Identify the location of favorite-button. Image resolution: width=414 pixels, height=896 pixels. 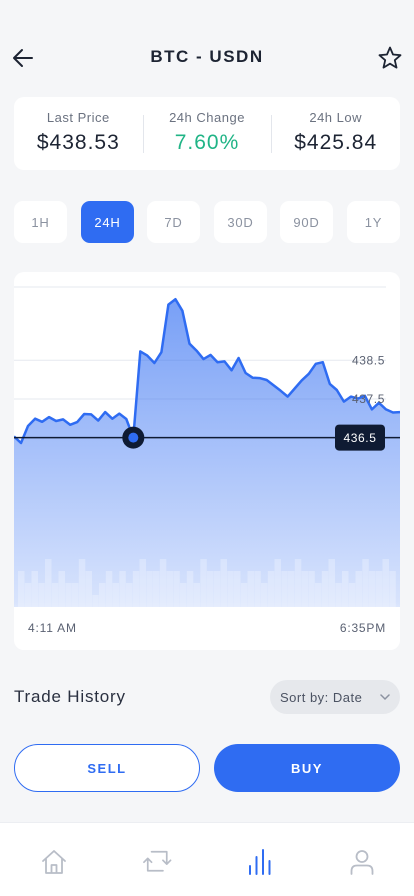
(390, 58).